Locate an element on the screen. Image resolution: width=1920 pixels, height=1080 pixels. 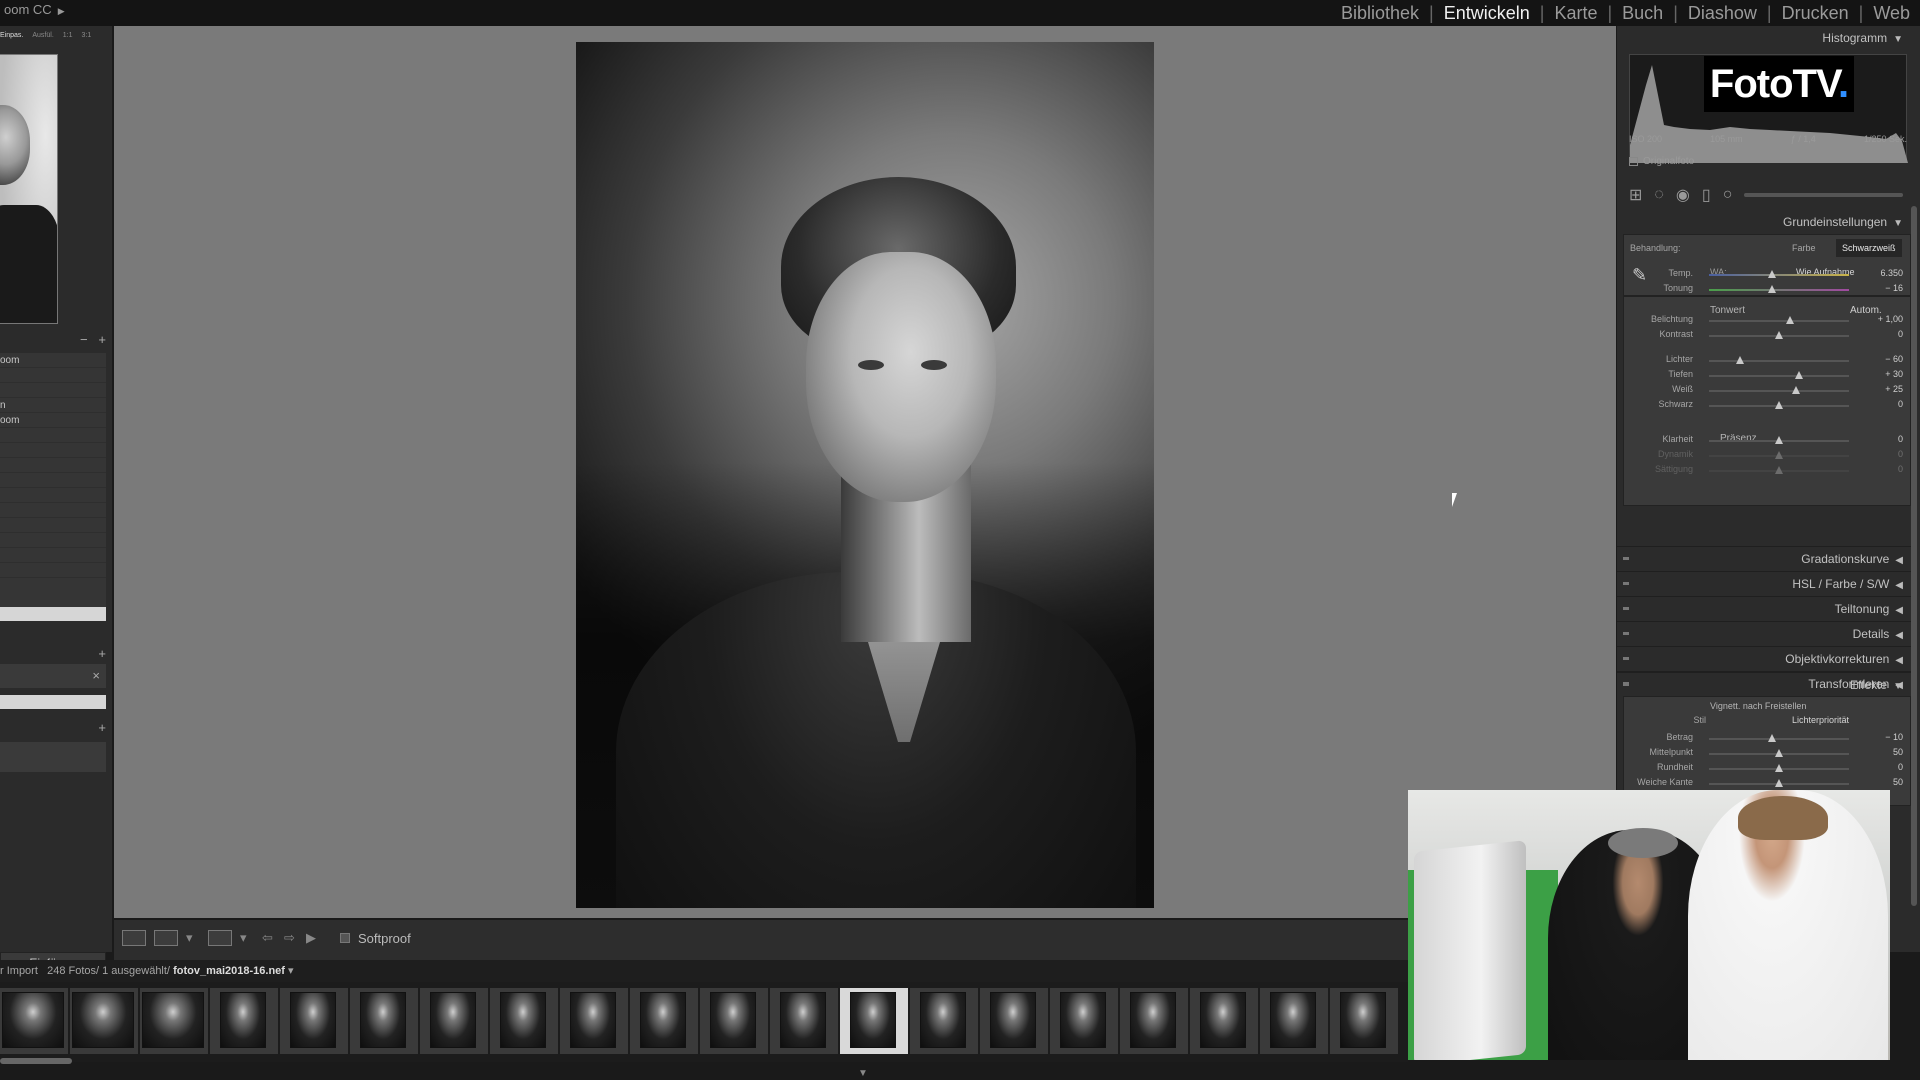
softproof-checkbox is located at coordinates (345, 938).